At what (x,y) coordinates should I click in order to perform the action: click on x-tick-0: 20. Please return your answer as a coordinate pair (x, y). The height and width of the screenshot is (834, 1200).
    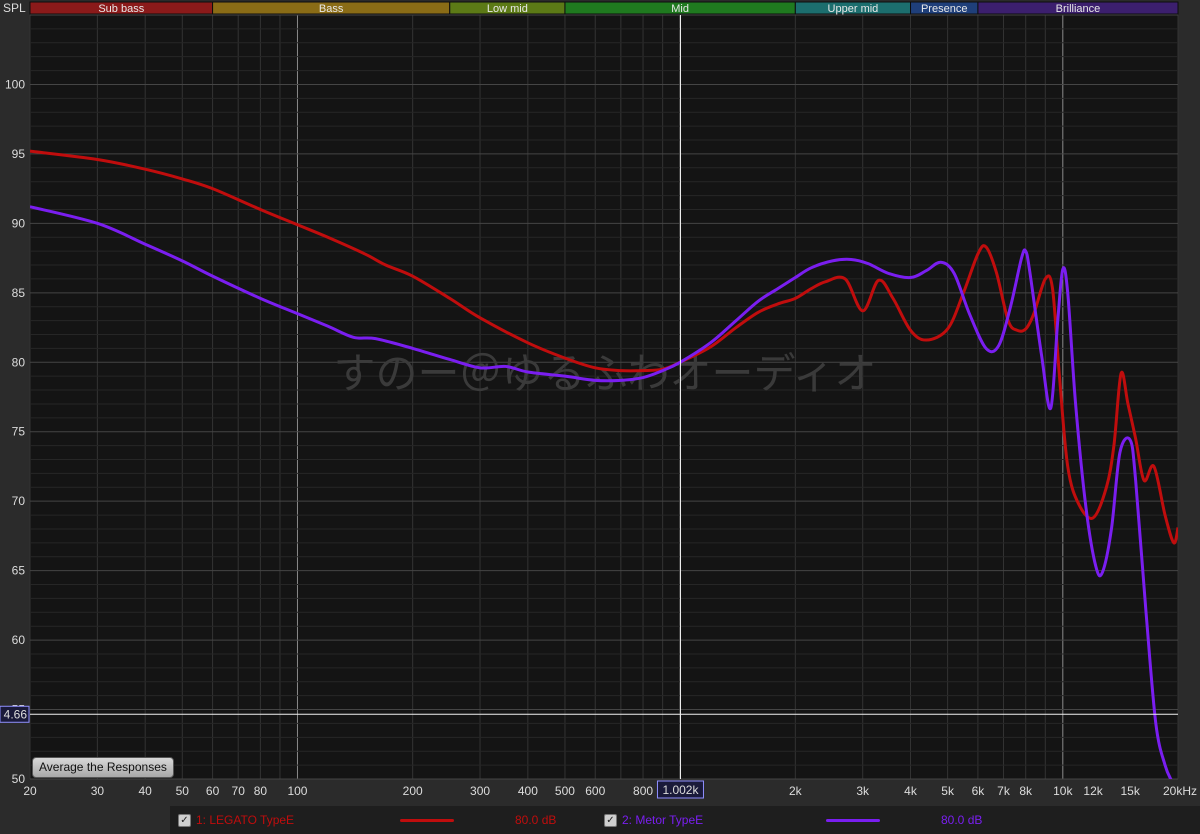
    Looking at the image, I should click on (30, 791).